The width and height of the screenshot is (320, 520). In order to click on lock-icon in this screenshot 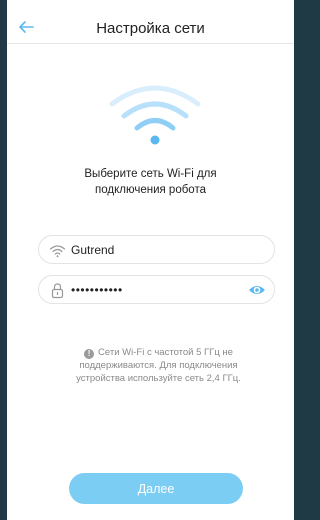, I will do `click(57, 291)`.